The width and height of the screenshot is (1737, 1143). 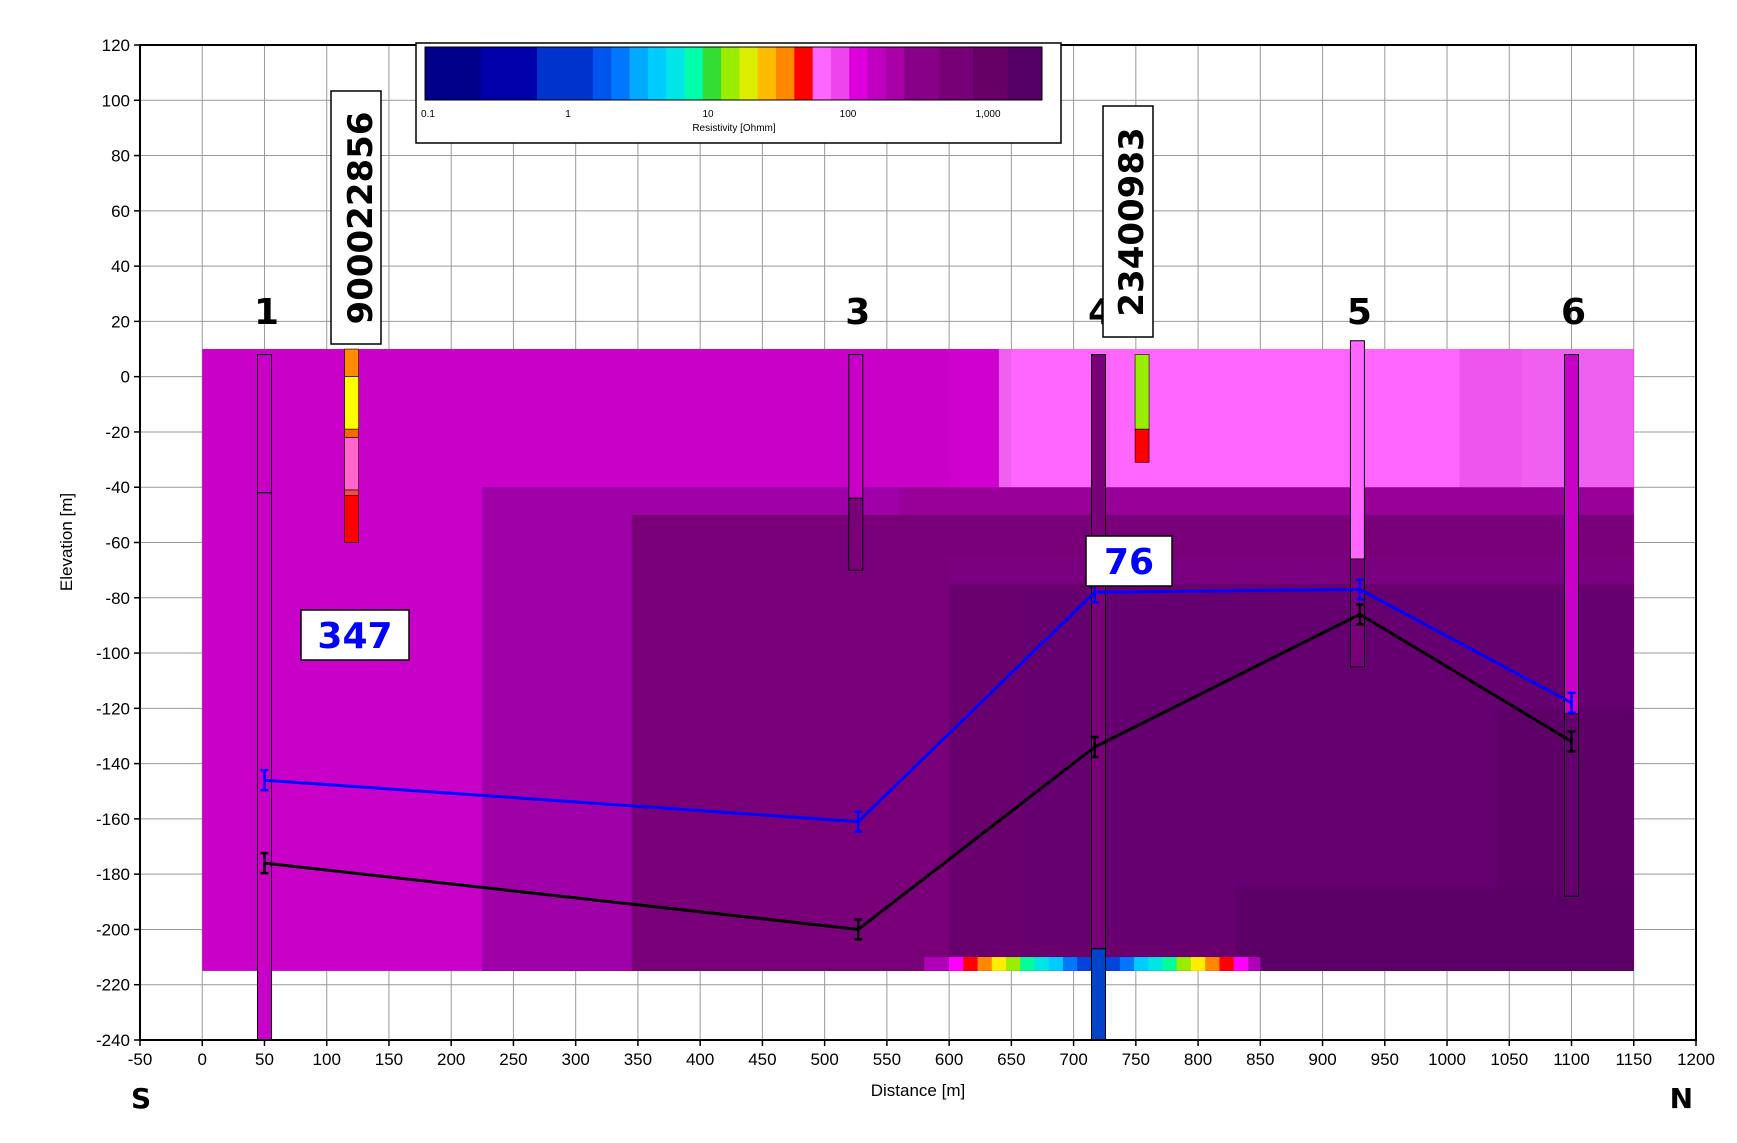 I want to click on y-tick-label: -40, so click(x=117, y=487).